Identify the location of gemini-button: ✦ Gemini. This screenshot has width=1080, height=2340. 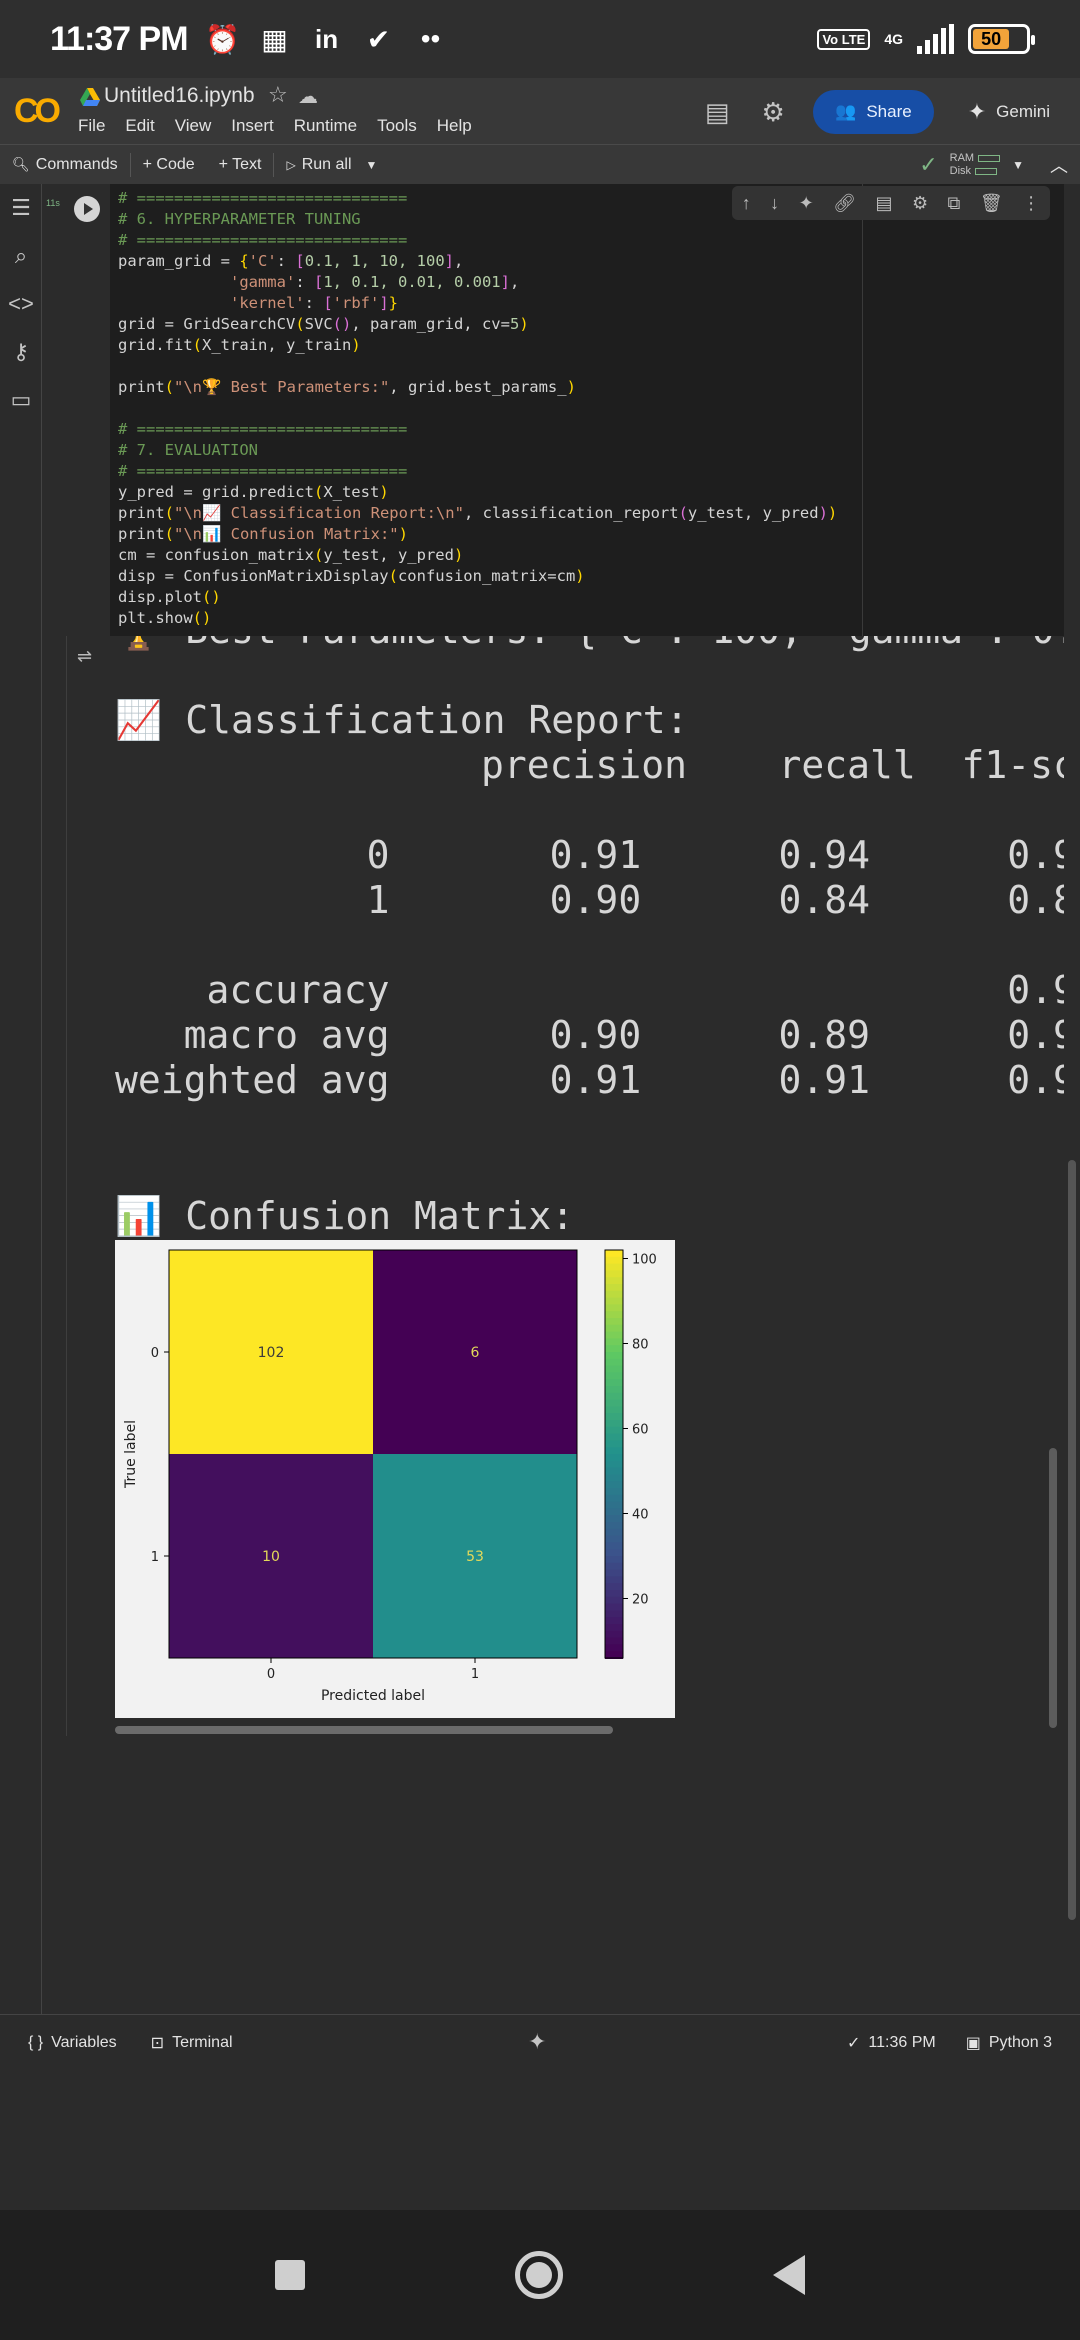
(1009, 112).